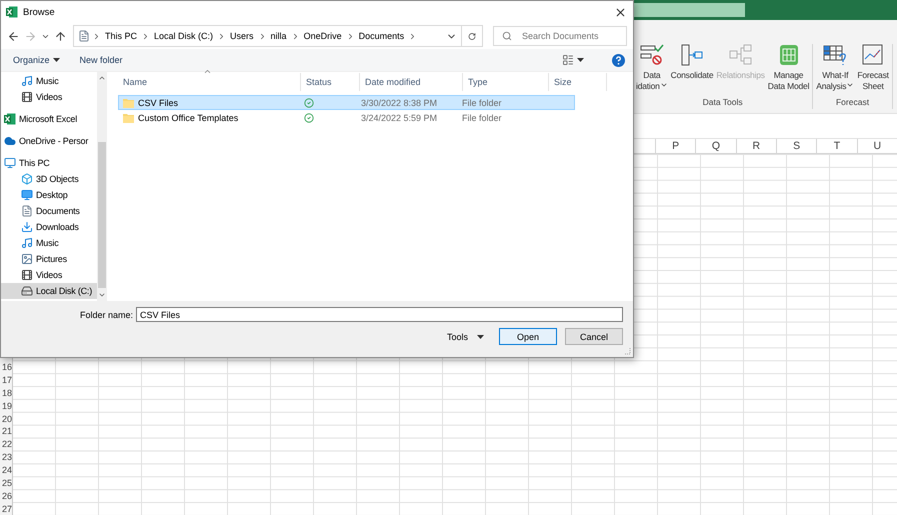 This screenshot has height=515, width=897. Describe the element at coordinates (379, 314) in the screenshot. I see `folder-name-field: CSV Files` at that location.